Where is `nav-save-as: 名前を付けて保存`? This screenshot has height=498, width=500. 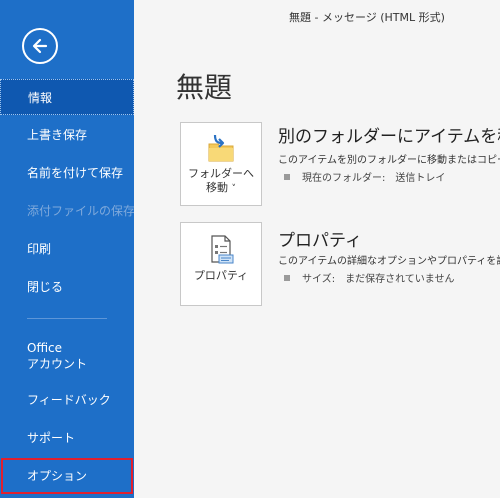
nav-save-as: 名前を付けて保存 is located at coordinates (67, 173).